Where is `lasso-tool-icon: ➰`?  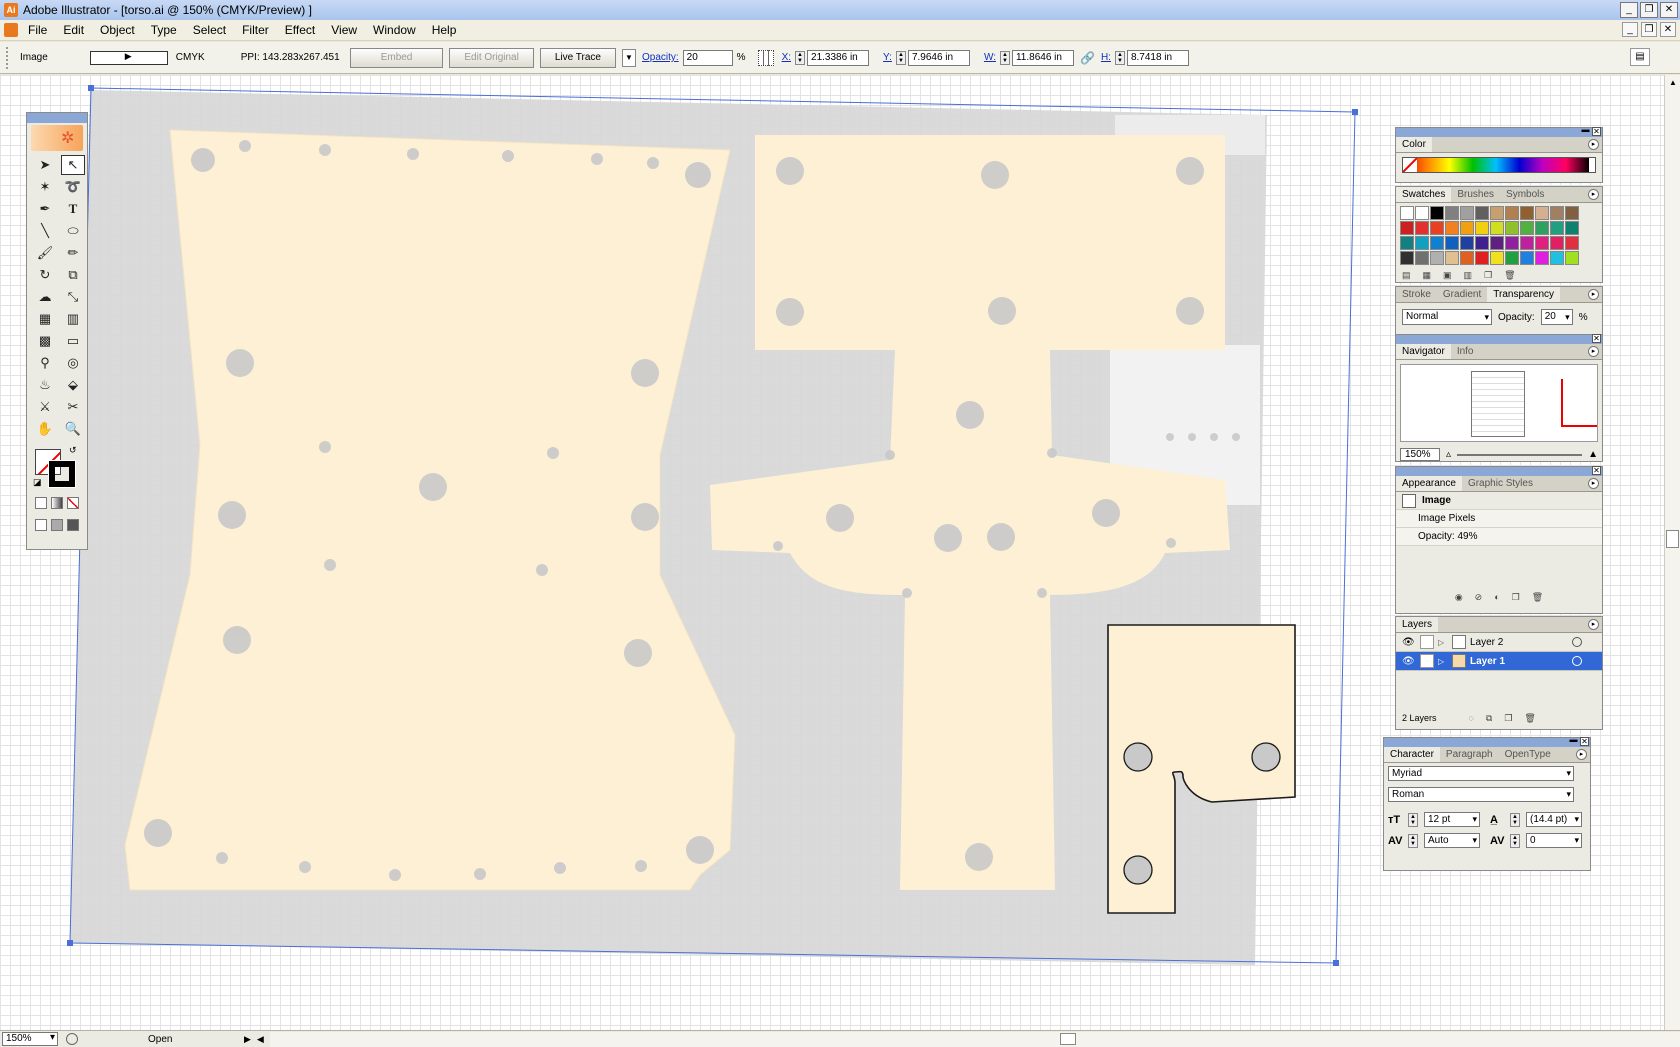 lasso-tool-icon: ➰ is located at coordinates (73, 187).